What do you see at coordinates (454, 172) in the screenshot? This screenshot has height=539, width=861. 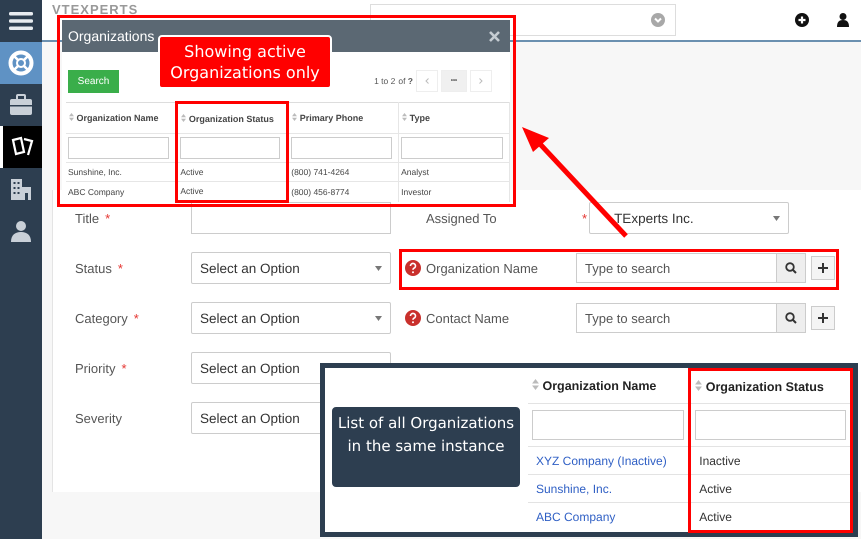 I see `table-cell: Analyst` at bounding box center [454, 172].